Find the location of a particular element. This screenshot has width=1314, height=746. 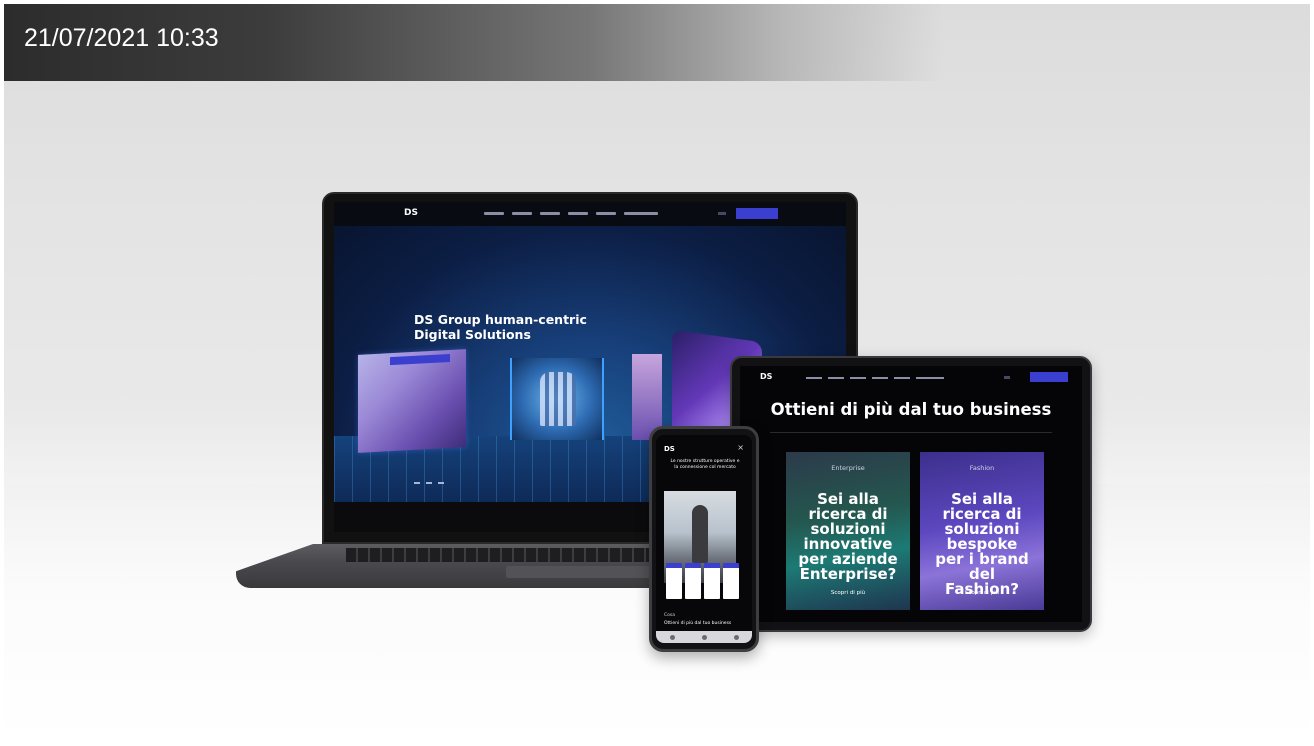

hero-panel-figures is located at coordinates (557, 399).